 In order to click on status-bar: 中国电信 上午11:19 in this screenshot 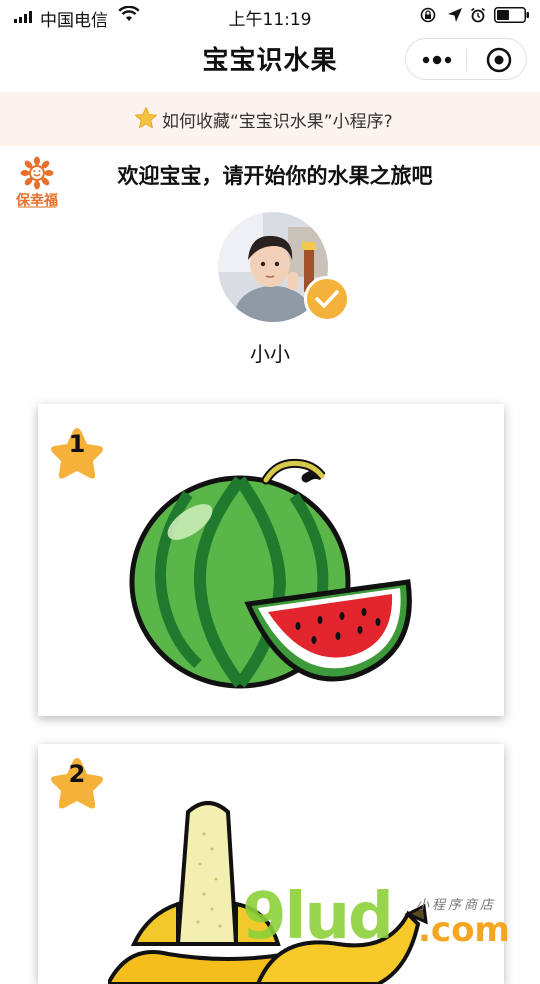, I will do `click(270, 17)`.